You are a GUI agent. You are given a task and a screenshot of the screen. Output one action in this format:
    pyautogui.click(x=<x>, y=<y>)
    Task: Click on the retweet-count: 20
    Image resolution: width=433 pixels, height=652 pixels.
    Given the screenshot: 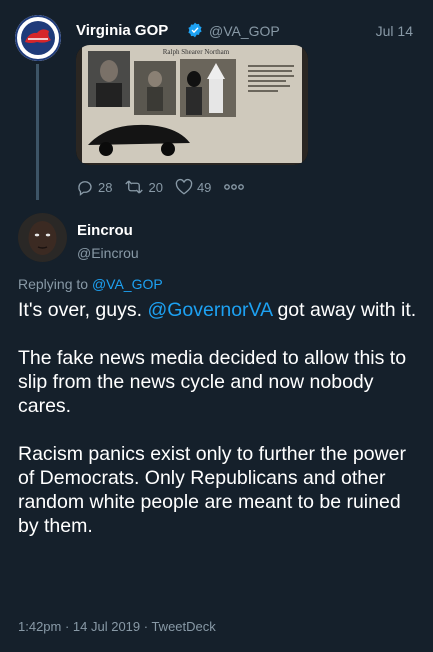 What is the action you would take?
    pyautogui.click(x=155, y=187)
    